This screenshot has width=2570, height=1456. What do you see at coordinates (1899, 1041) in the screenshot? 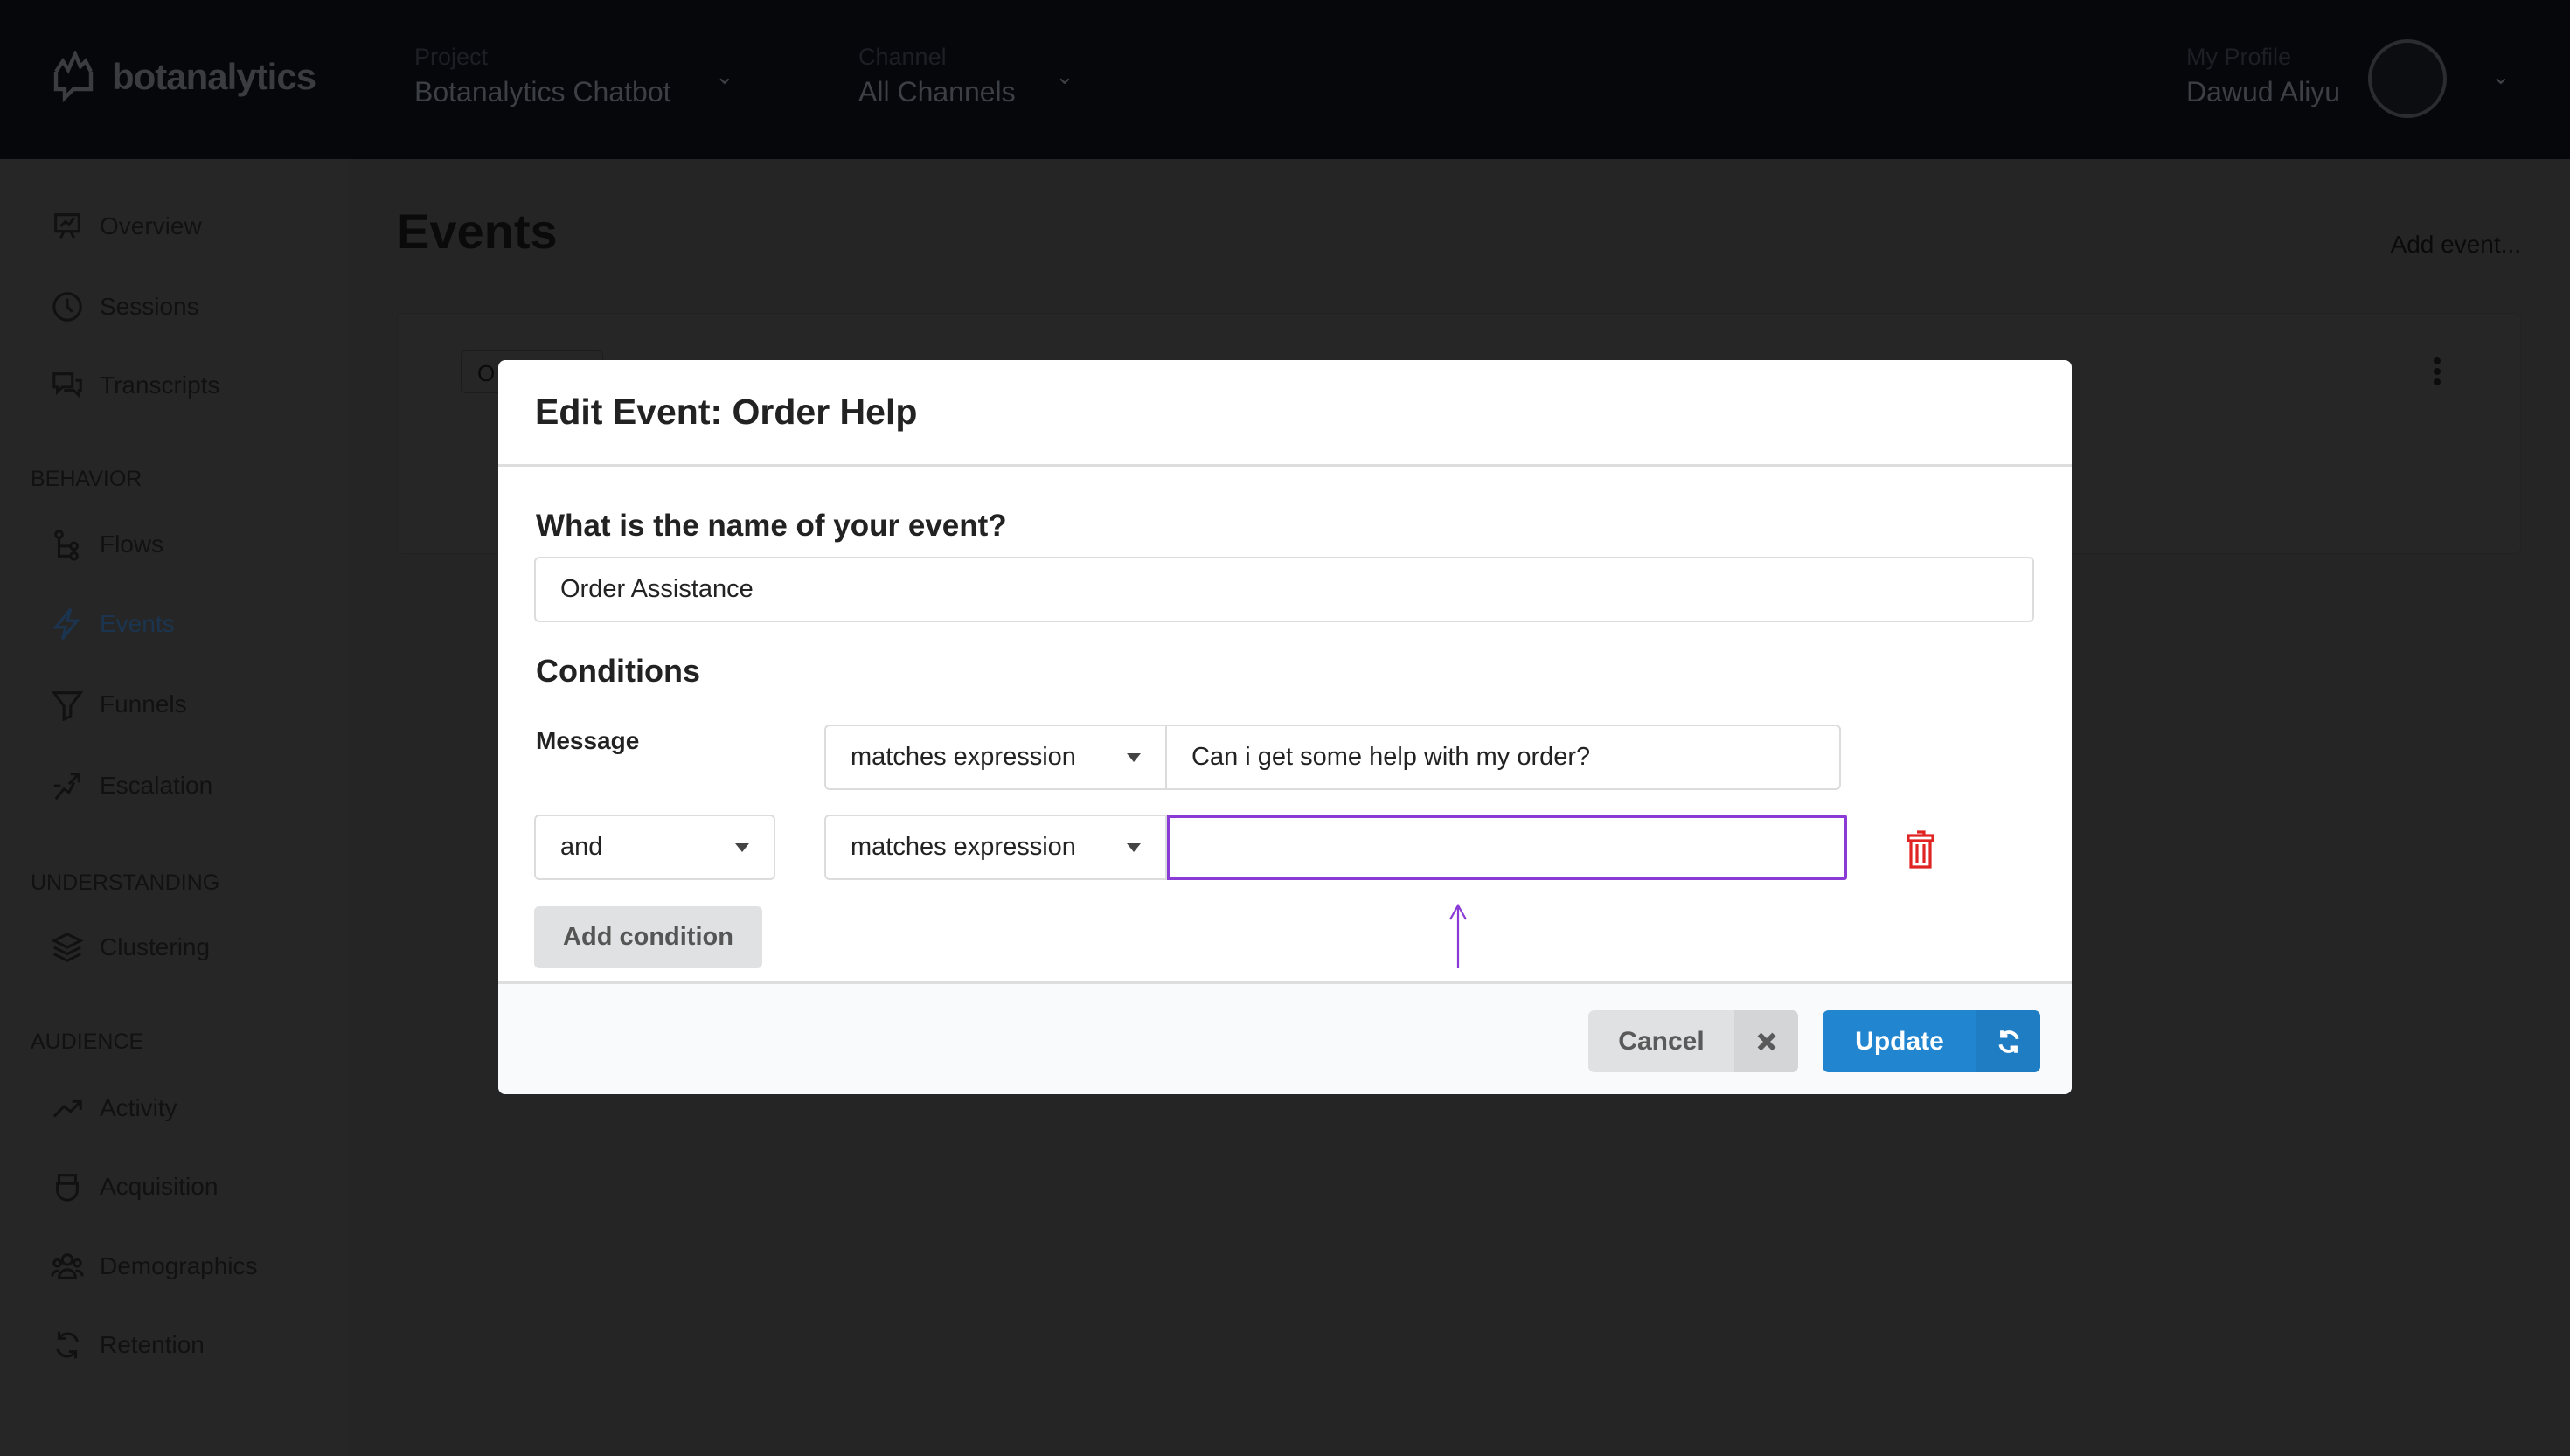
I see `update-label: Update` at bounding box center [1899, 1041].